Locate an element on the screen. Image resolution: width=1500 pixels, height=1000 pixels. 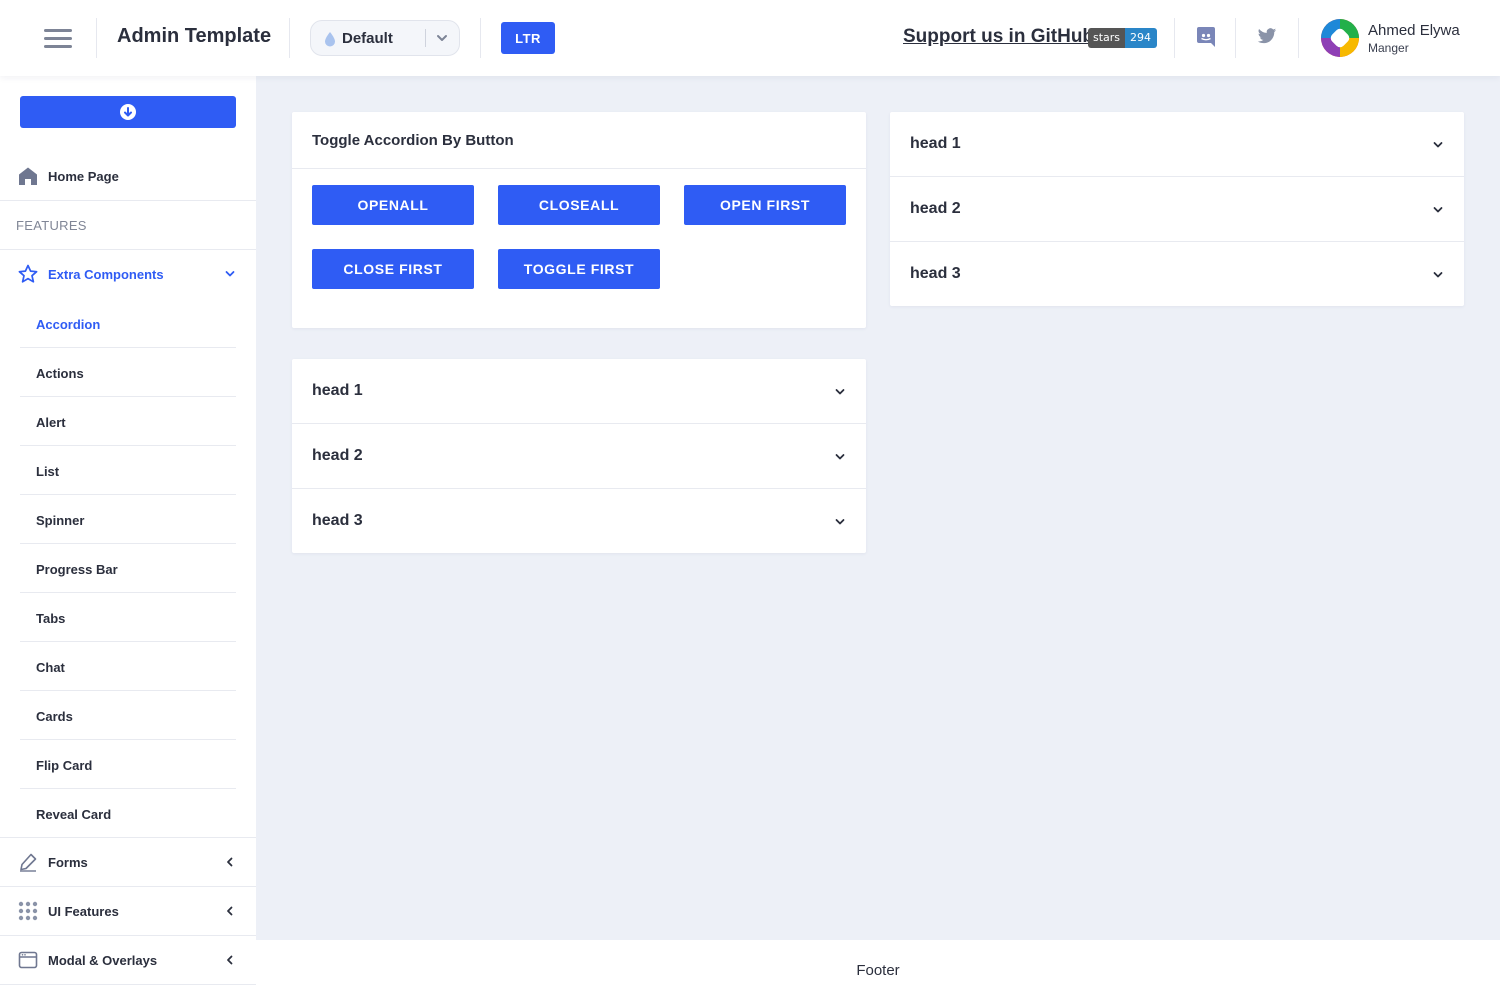
accordion-left: head 1 head 2 head 3 is located at coordinates (579, 456).